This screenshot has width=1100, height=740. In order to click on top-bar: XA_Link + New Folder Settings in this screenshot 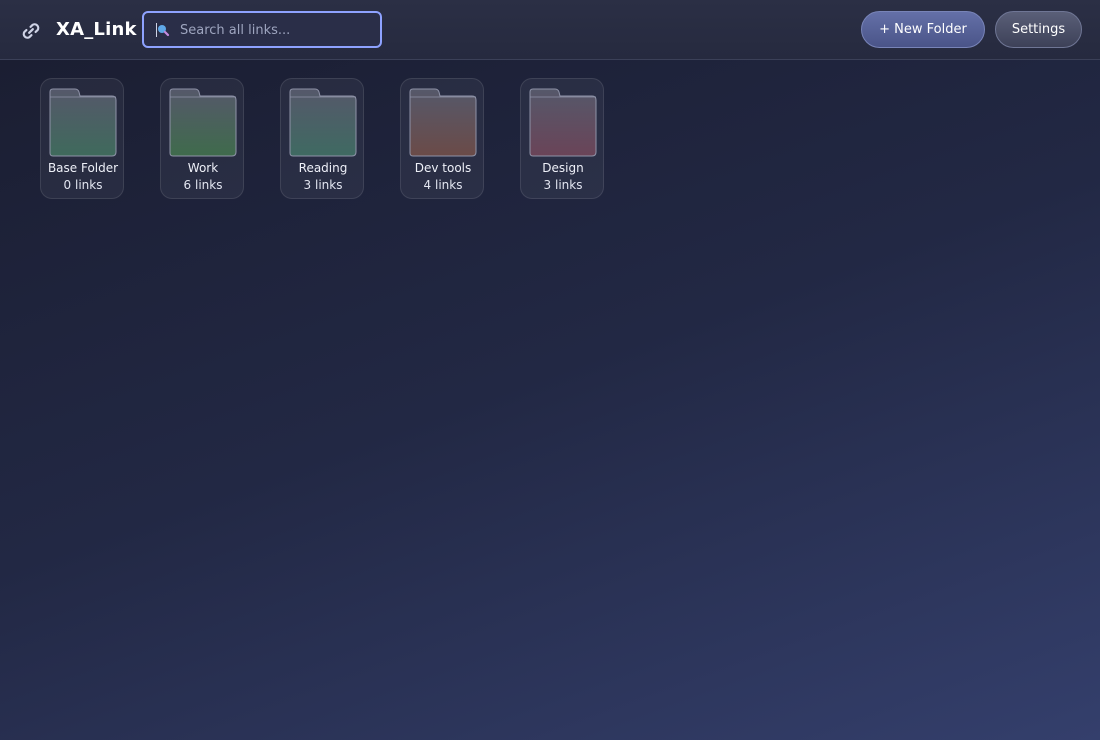, I will do `click(550, 30)`.